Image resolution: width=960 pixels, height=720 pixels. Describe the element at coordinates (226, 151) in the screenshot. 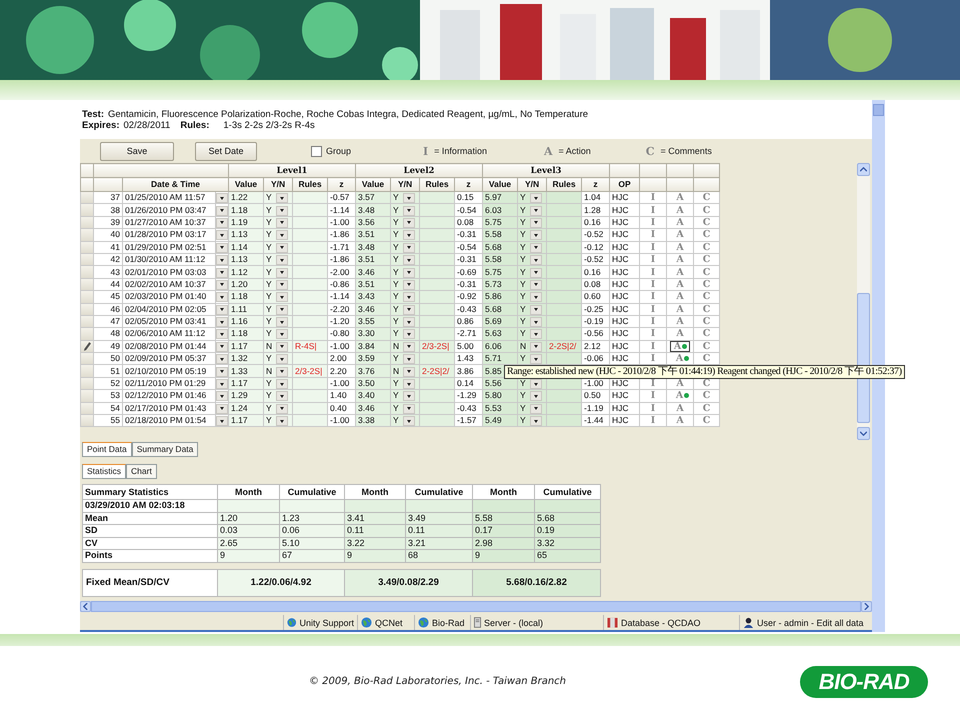

I see `set-date-button: Set Date` at that location.